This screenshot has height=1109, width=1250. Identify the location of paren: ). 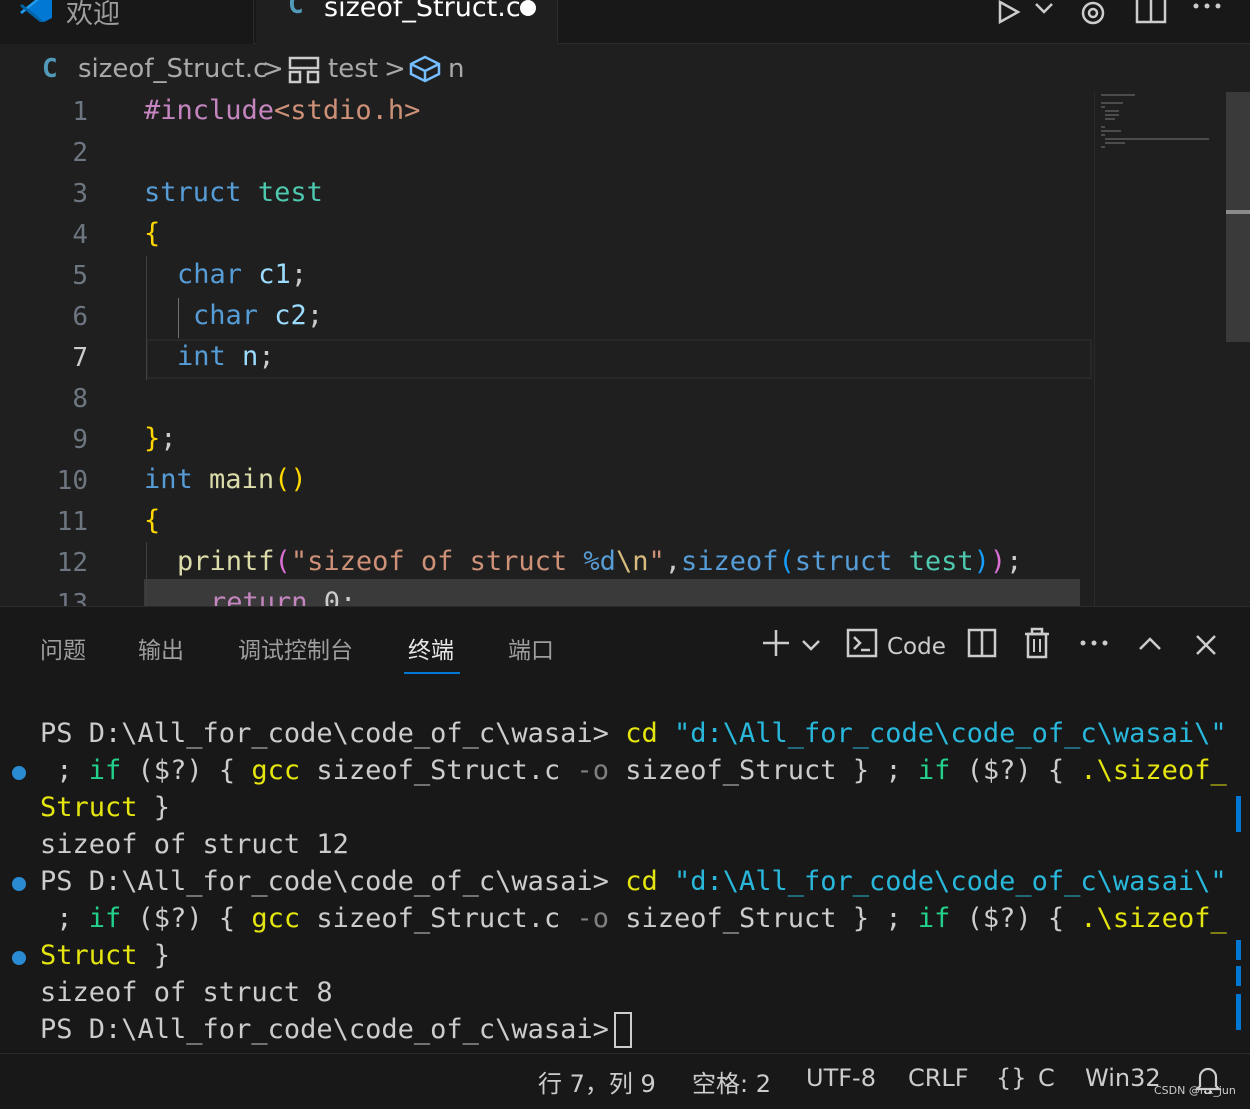
(981, 561).